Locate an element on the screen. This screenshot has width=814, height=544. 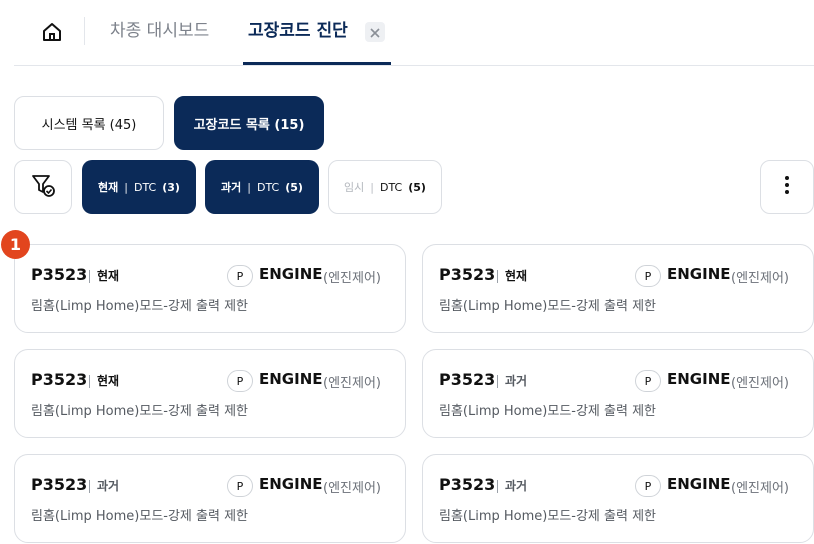
filter-past-count: (5) is located at coordinates (294, 187).